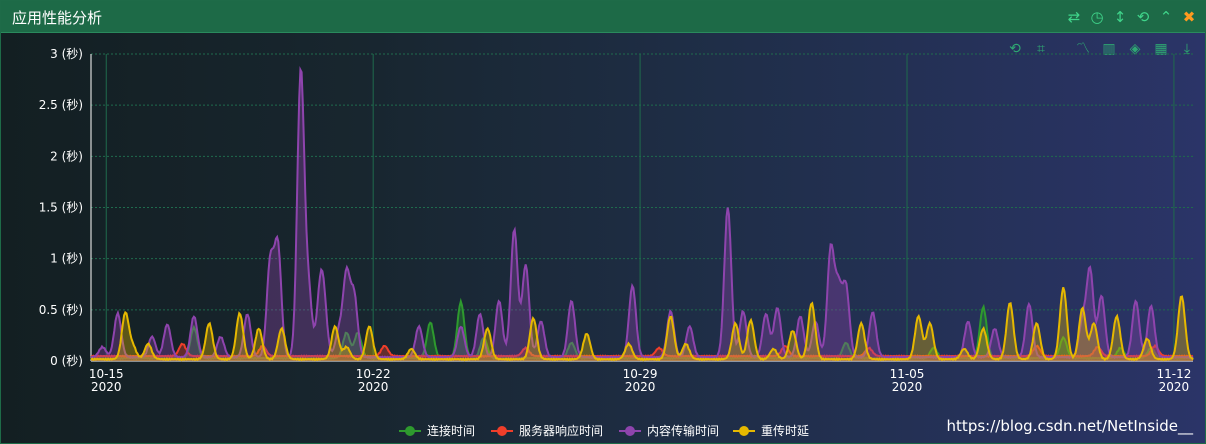 This screenshot has height=444, width=1206. Describe the element at coordinates (785, 430) in the screenshot. I see `legend-label: 重传时延` at that location.